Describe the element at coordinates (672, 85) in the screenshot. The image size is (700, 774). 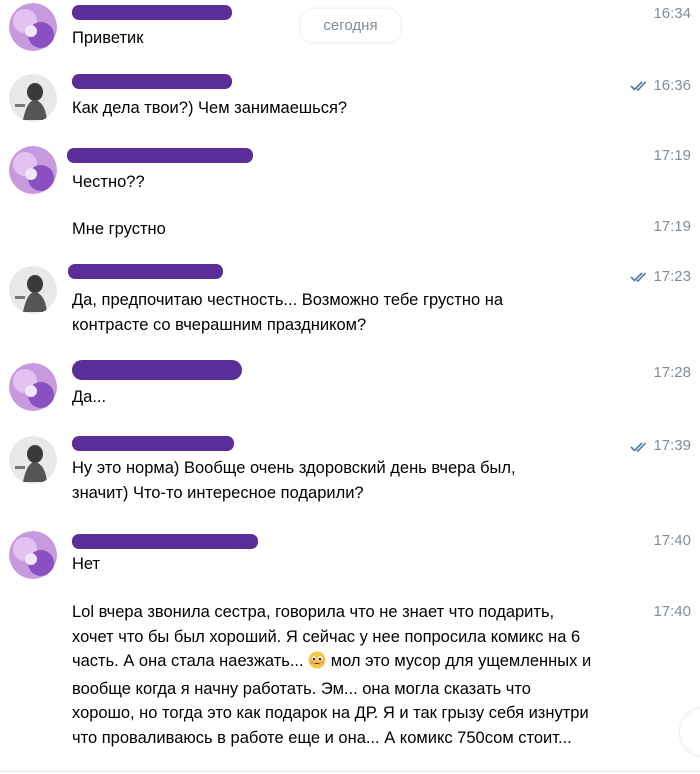
I see `message-time: 16:36` at that location.